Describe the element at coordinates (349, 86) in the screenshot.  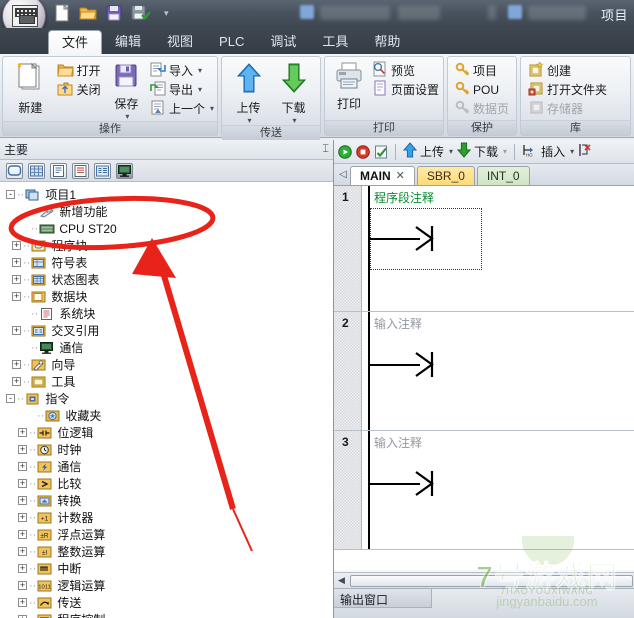
I see `print-button: 打印` at that location.